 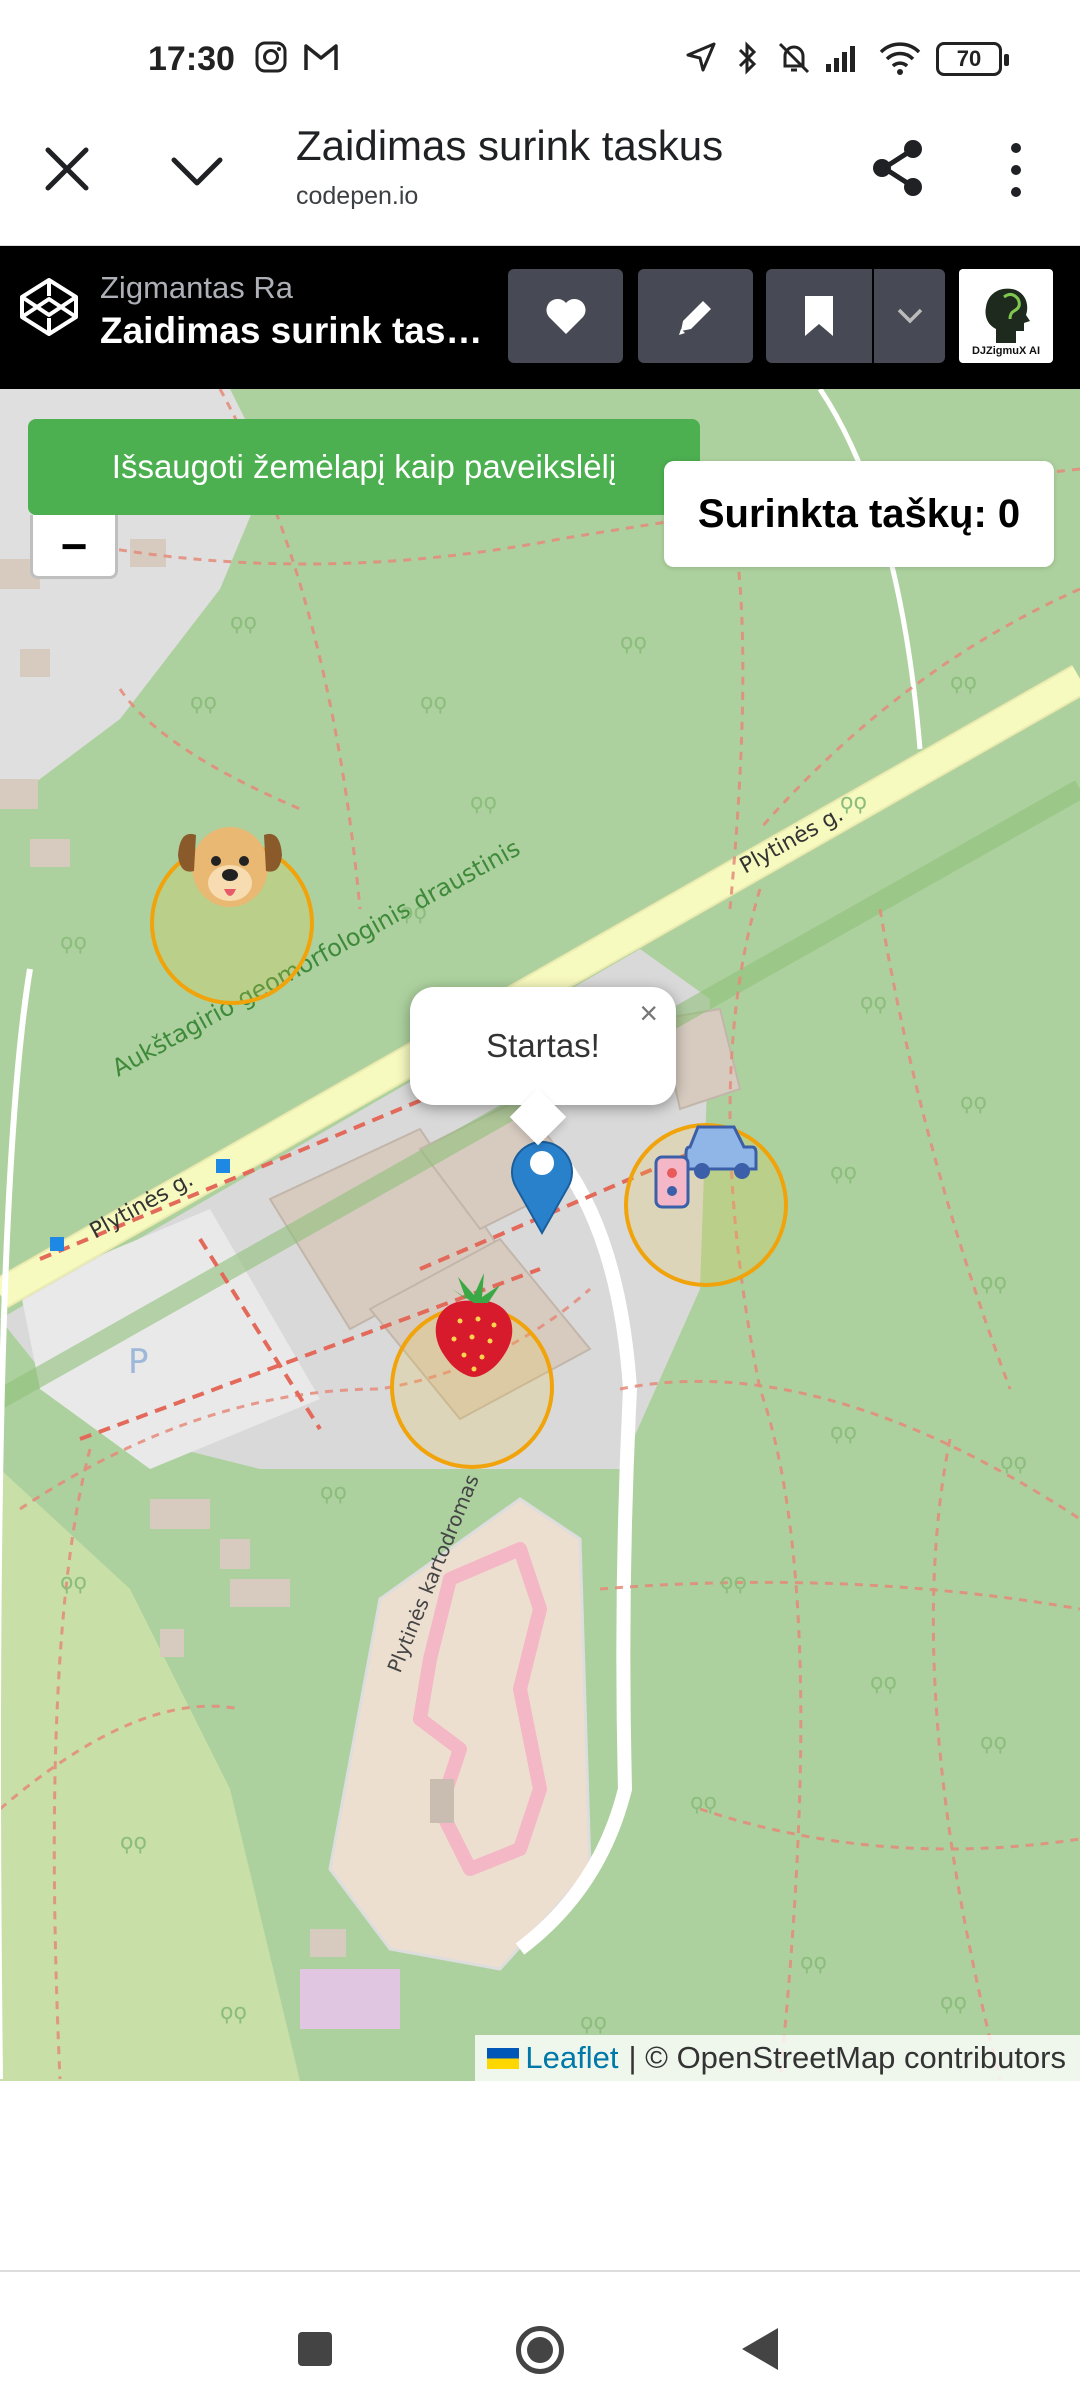 What do you see at coordinates (705, 1163) in the screenshot?
I see `car-icon` at bounding box center [705, 1163].